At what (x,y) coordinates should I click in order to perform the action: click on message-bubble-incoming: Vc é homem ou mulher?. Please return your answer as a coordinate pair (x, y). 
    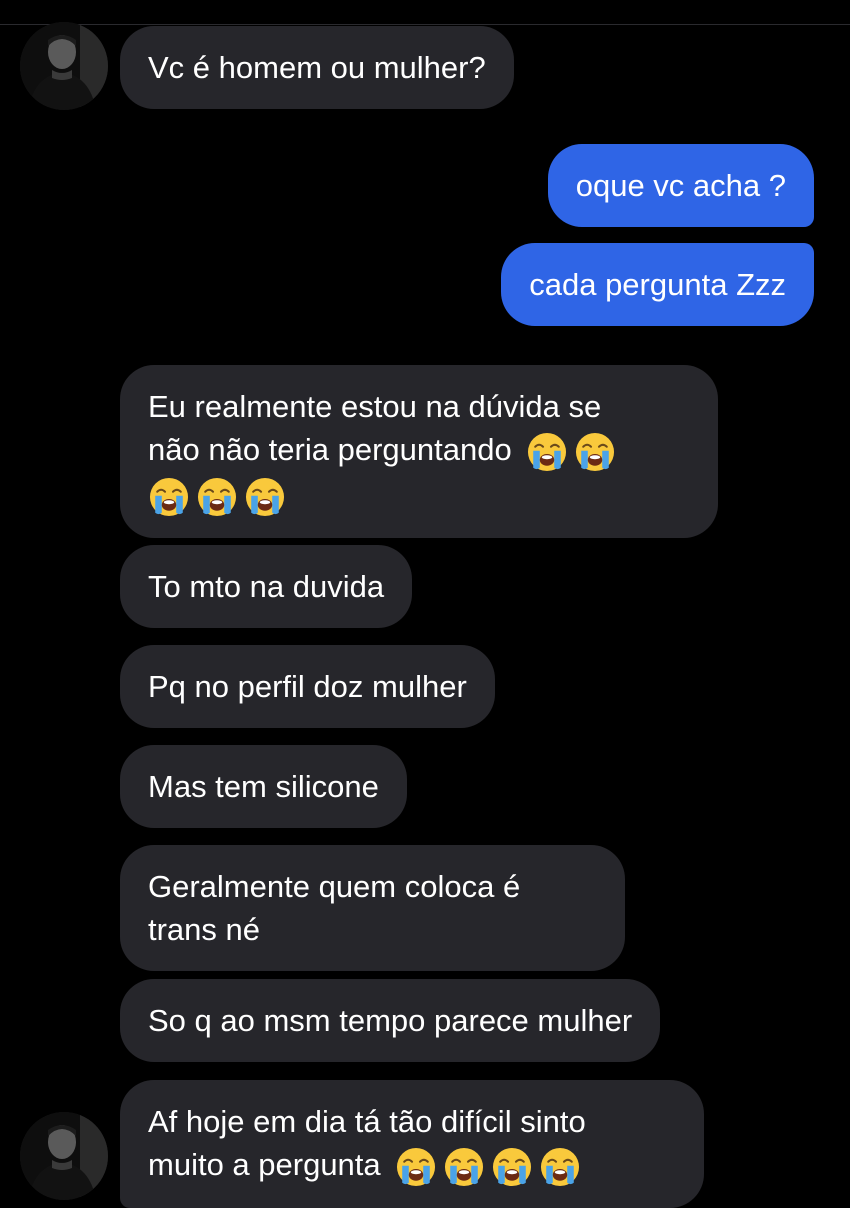
    Looking at the image, I should click on (317, 67).